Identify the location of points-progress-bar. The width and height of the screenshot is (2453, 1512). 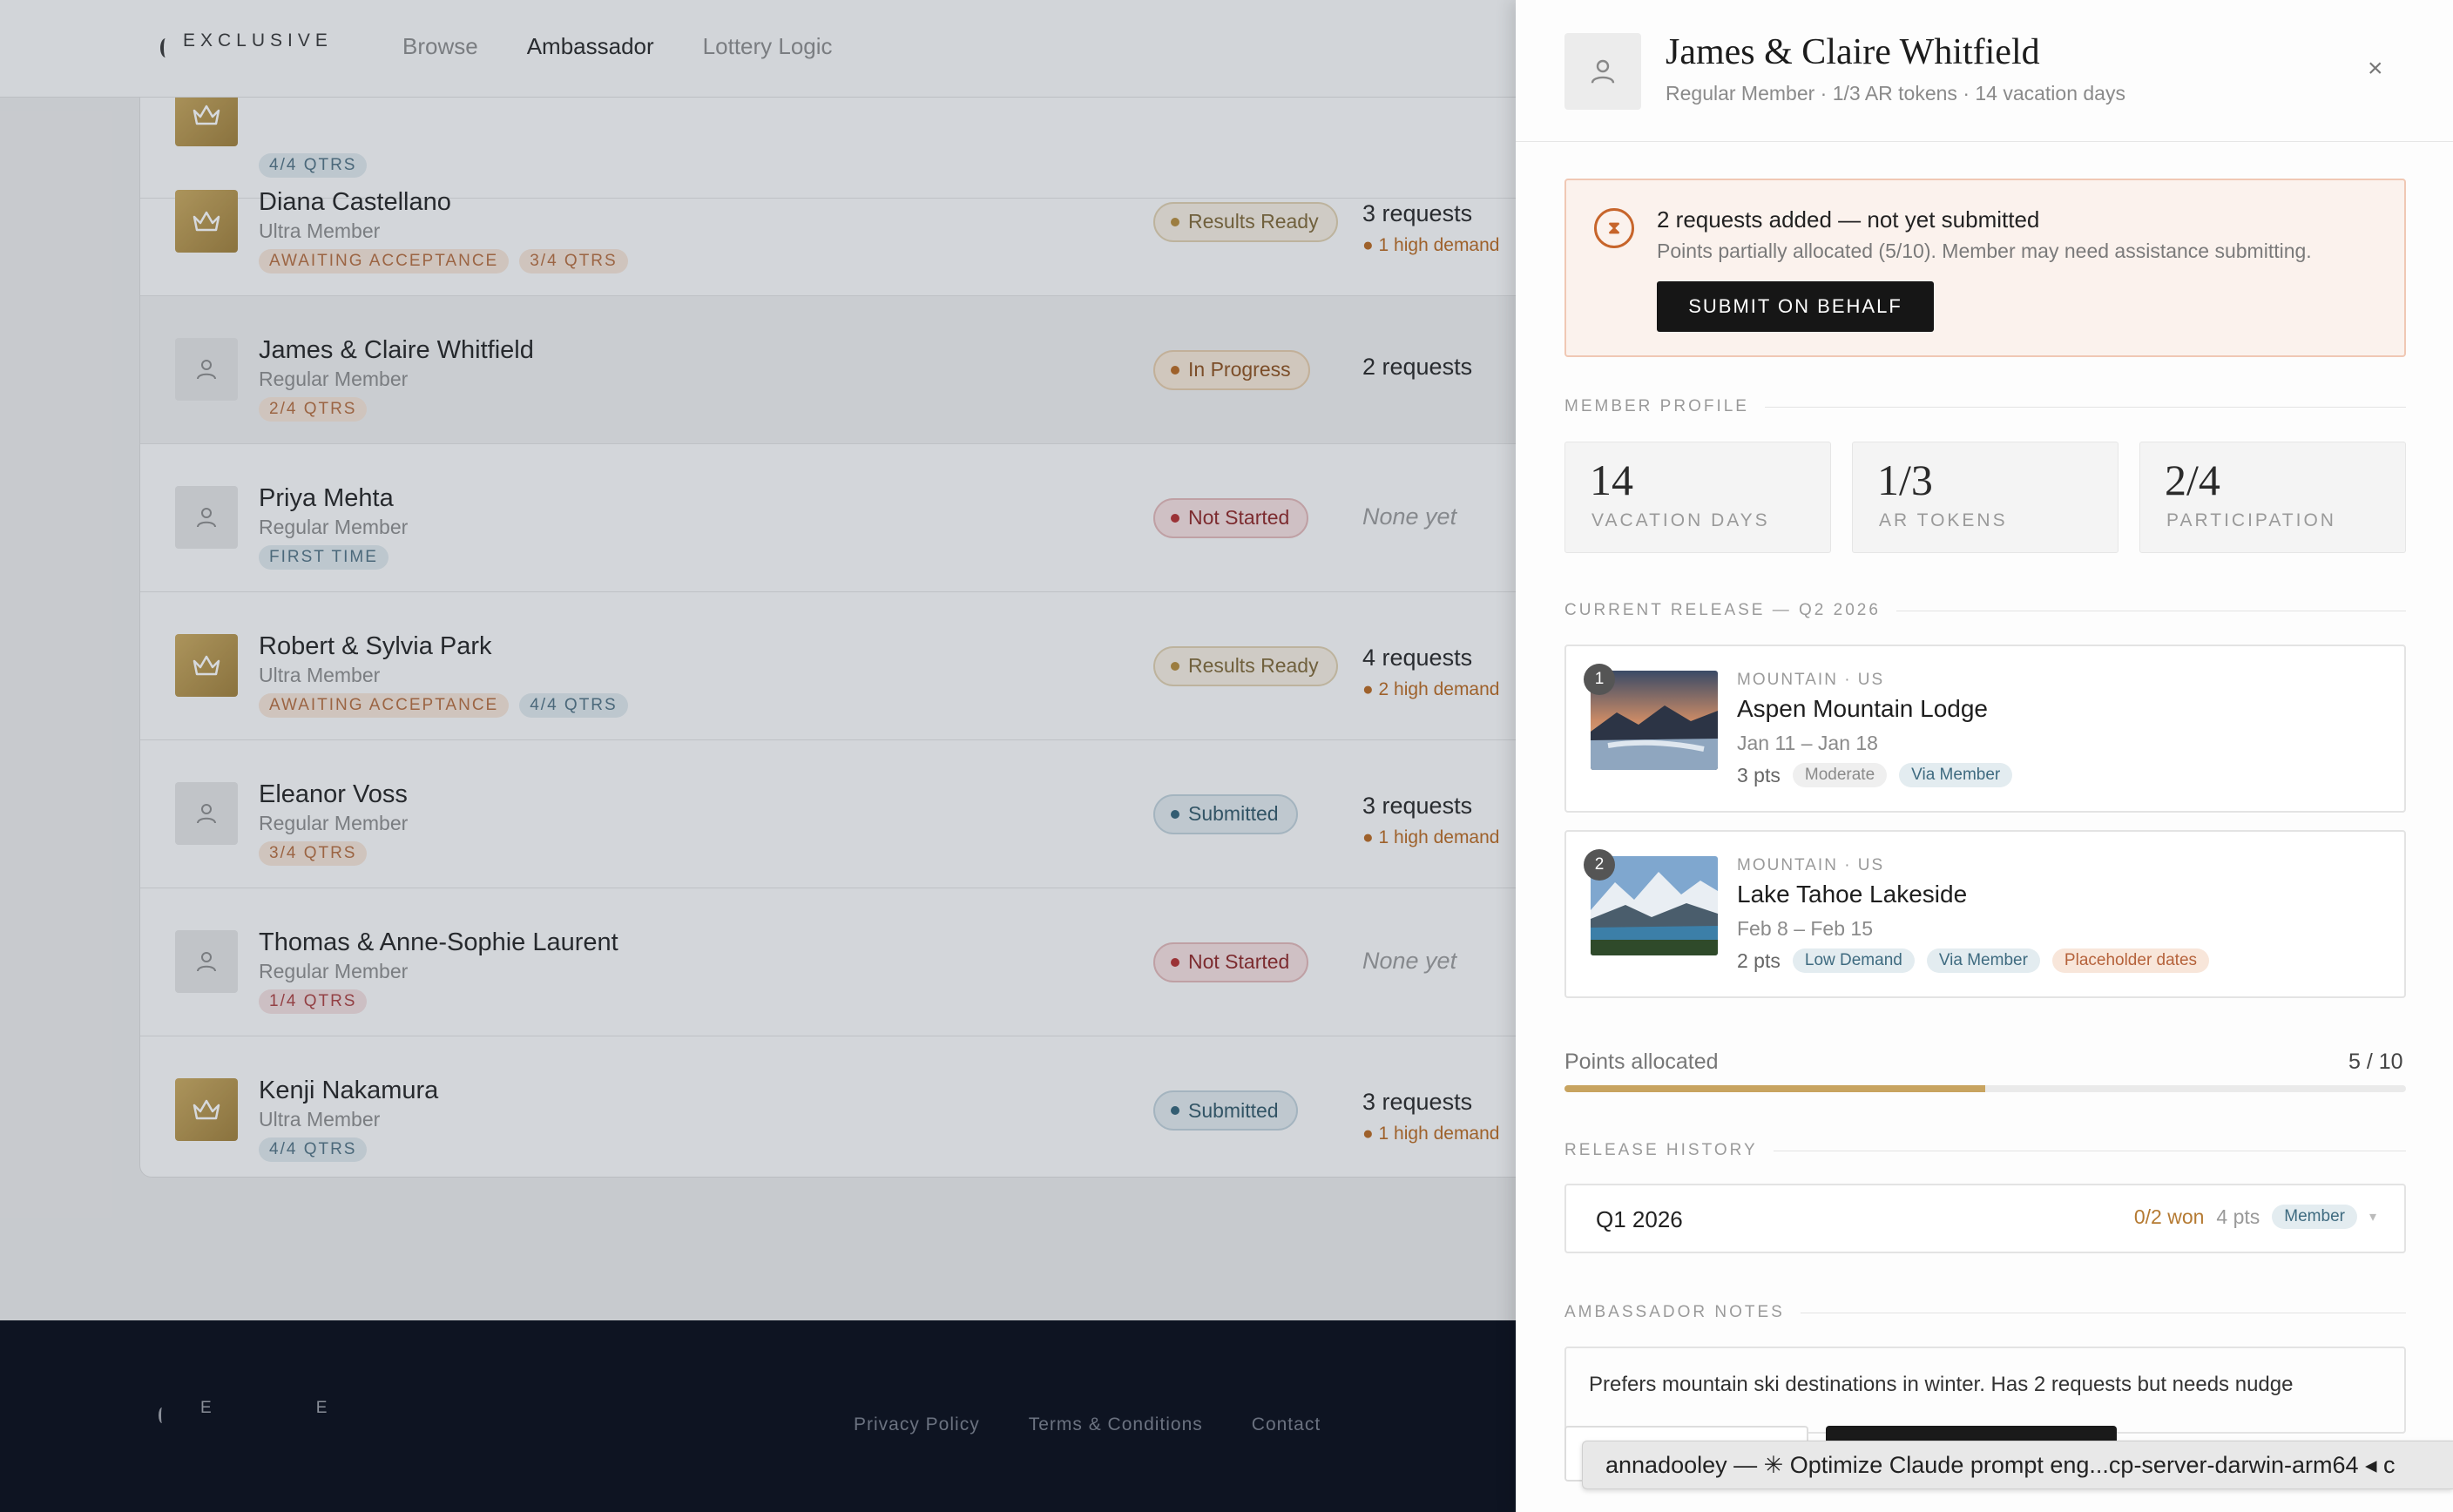
(1985, 1088).